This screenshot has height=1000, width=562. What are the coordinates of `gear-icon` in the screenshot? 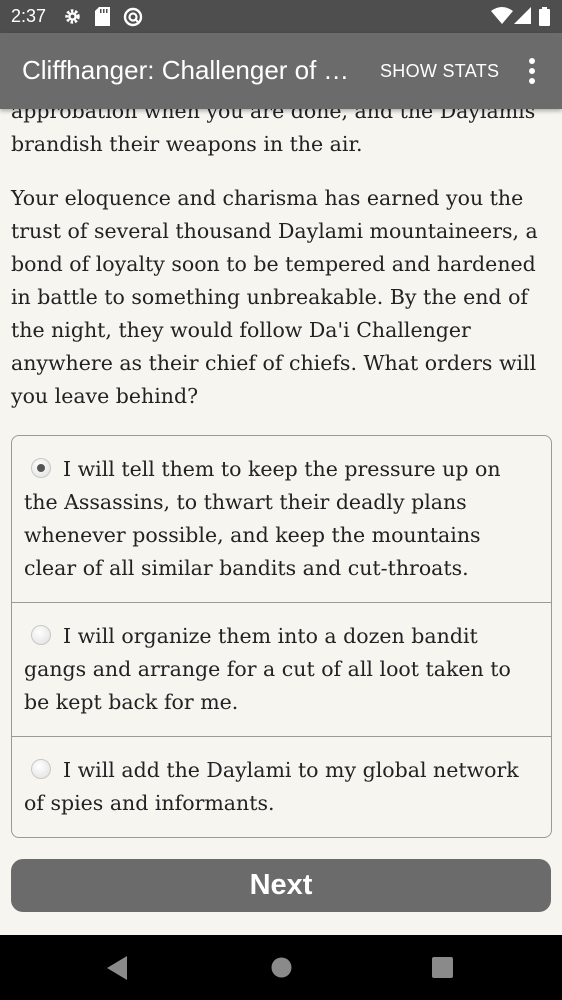 It's located at (72, 16).